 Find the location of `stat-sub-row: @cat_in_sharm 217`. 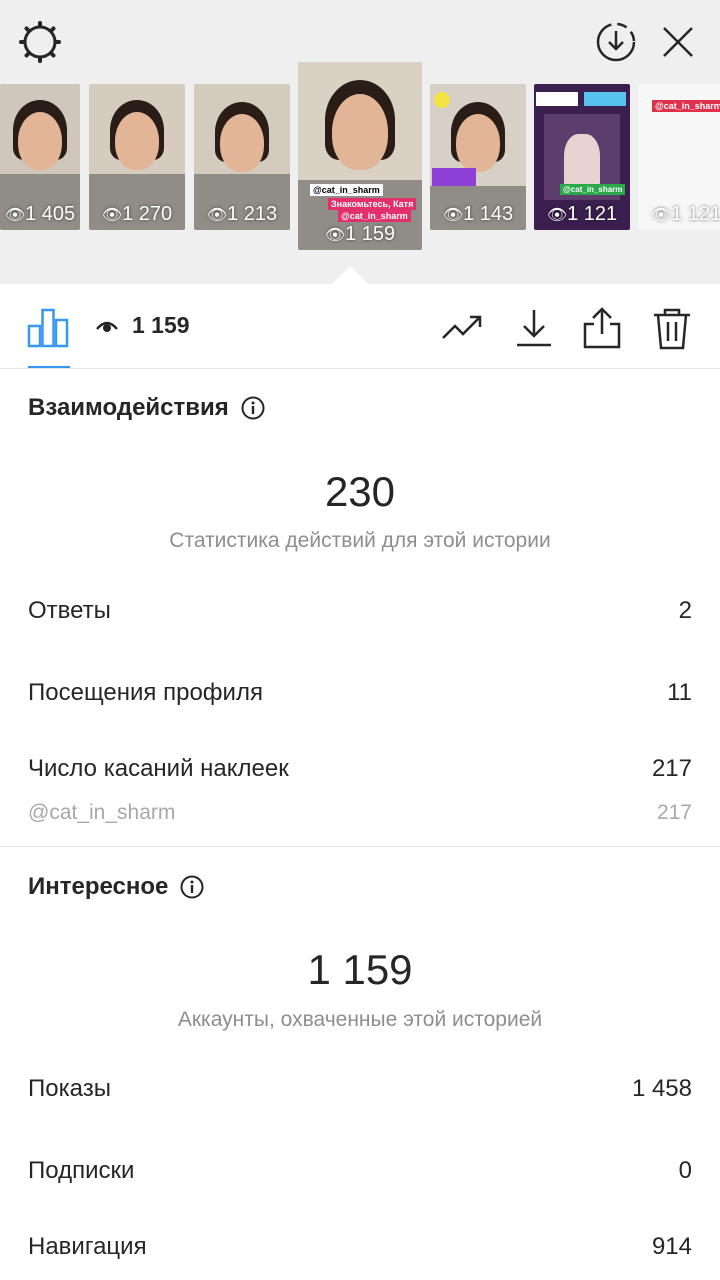

stat-sub-row: @cat_in_sharm 217 is located at coordinates (360, 812).